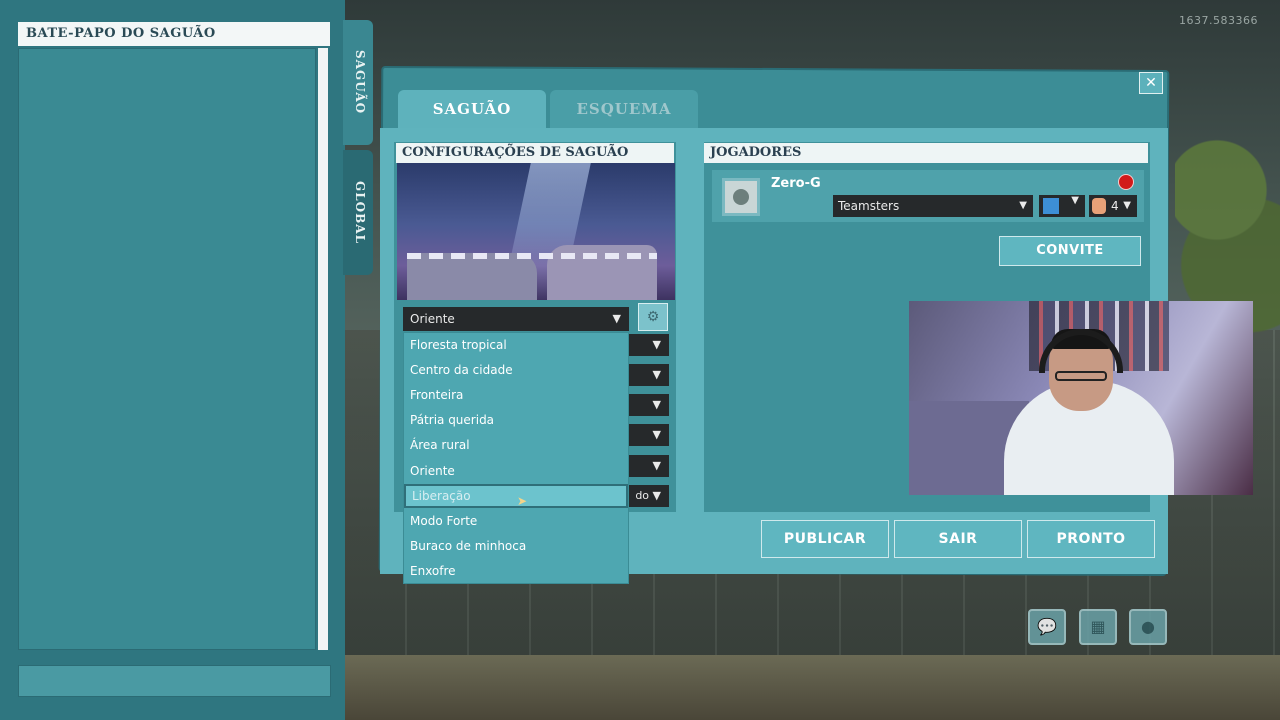  I want to click on map-terrain-snow, so click(532, 256).